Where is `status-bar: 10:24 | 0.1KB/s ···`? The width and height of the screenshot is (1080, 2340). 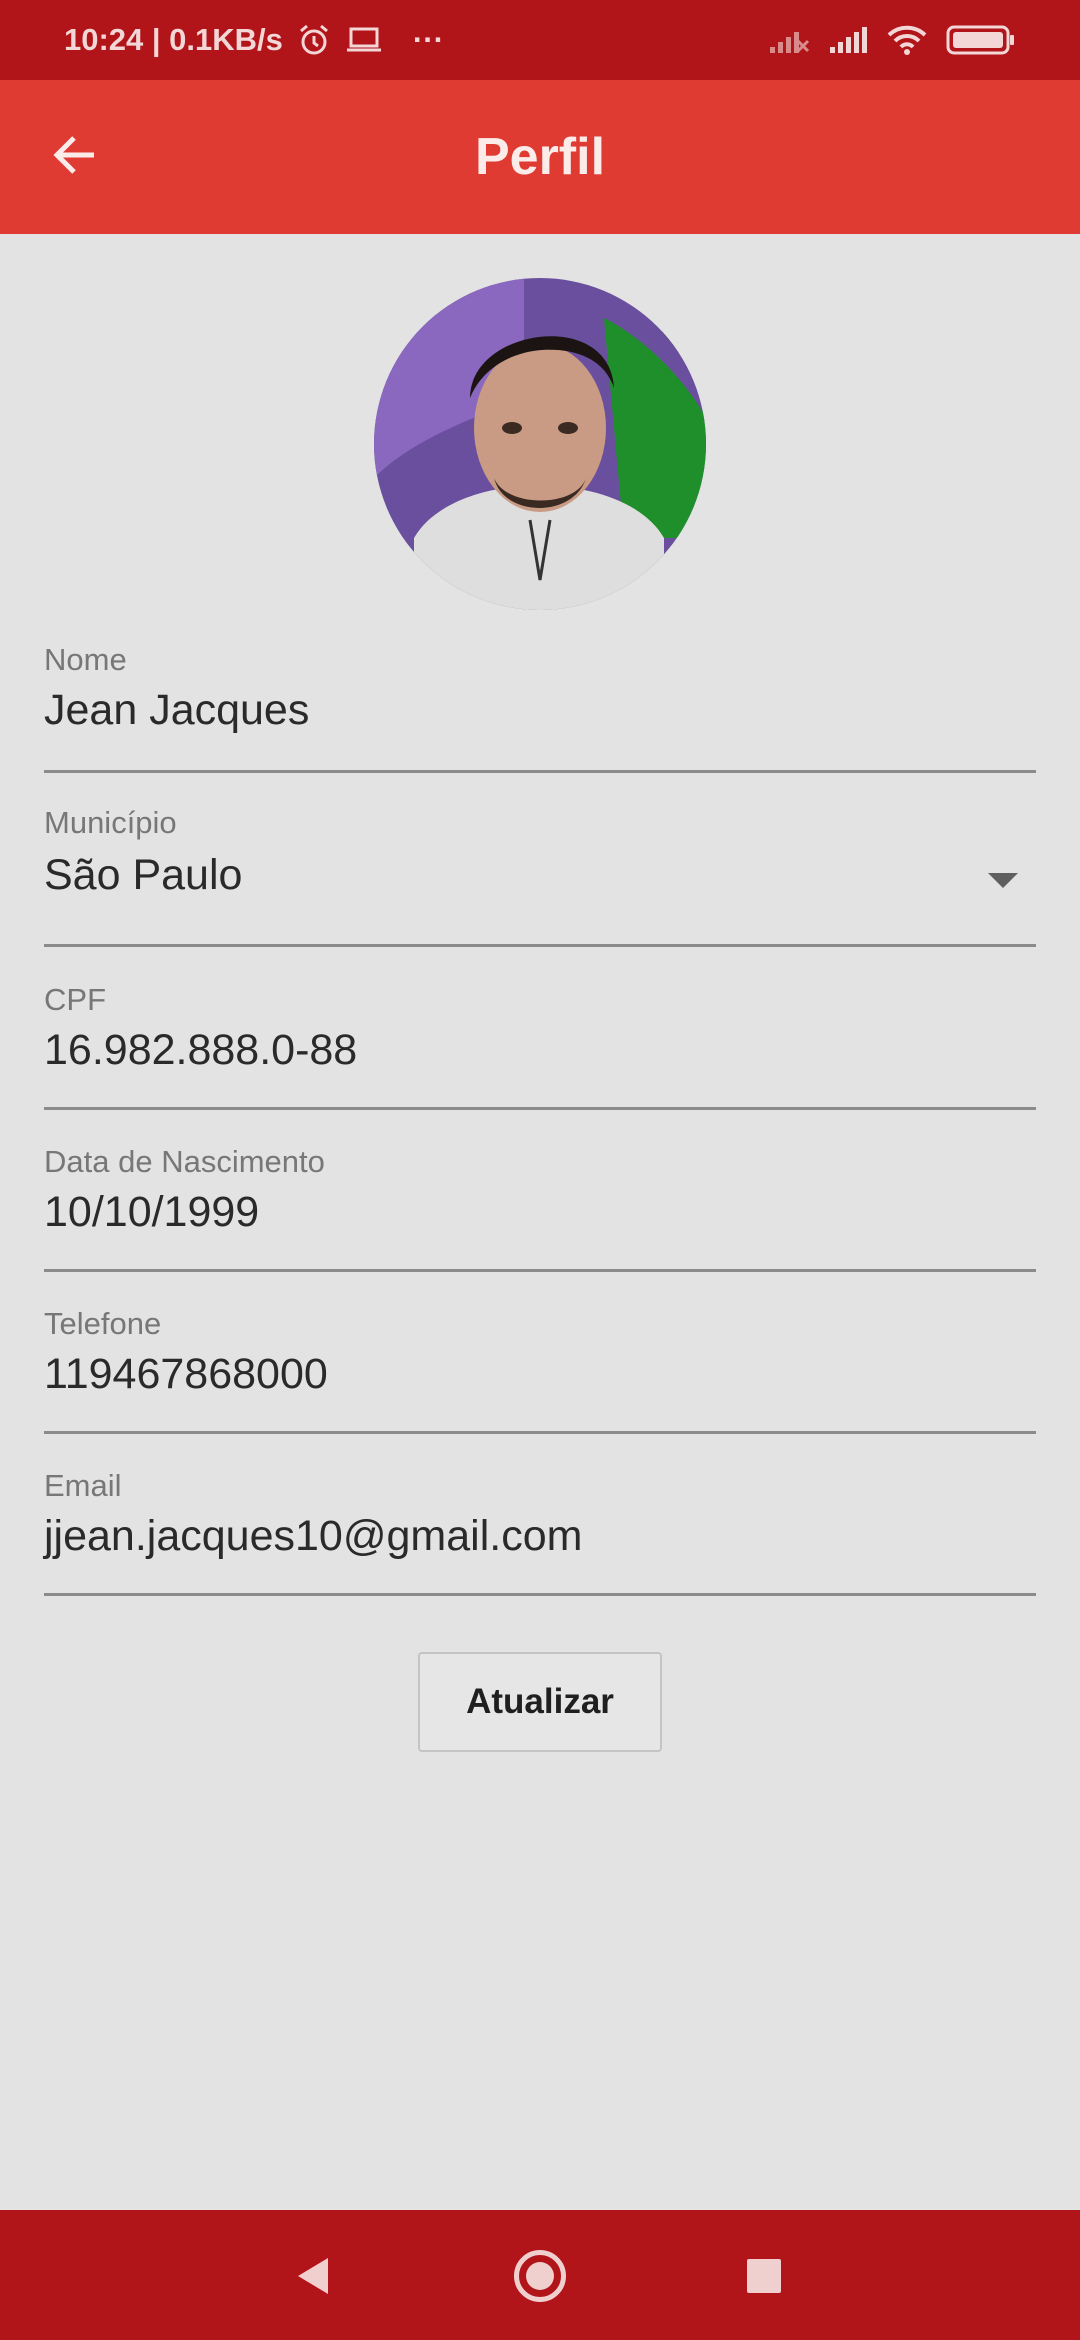 status-bar: 10:24 | 0.1KB/s ··· is located at coordinates (540, 40).